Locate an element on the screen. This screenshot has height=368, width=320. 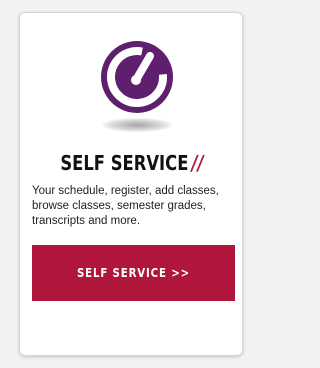
self-service-button-label: SELF SERVICE >> is located at coordinates (133, 273).